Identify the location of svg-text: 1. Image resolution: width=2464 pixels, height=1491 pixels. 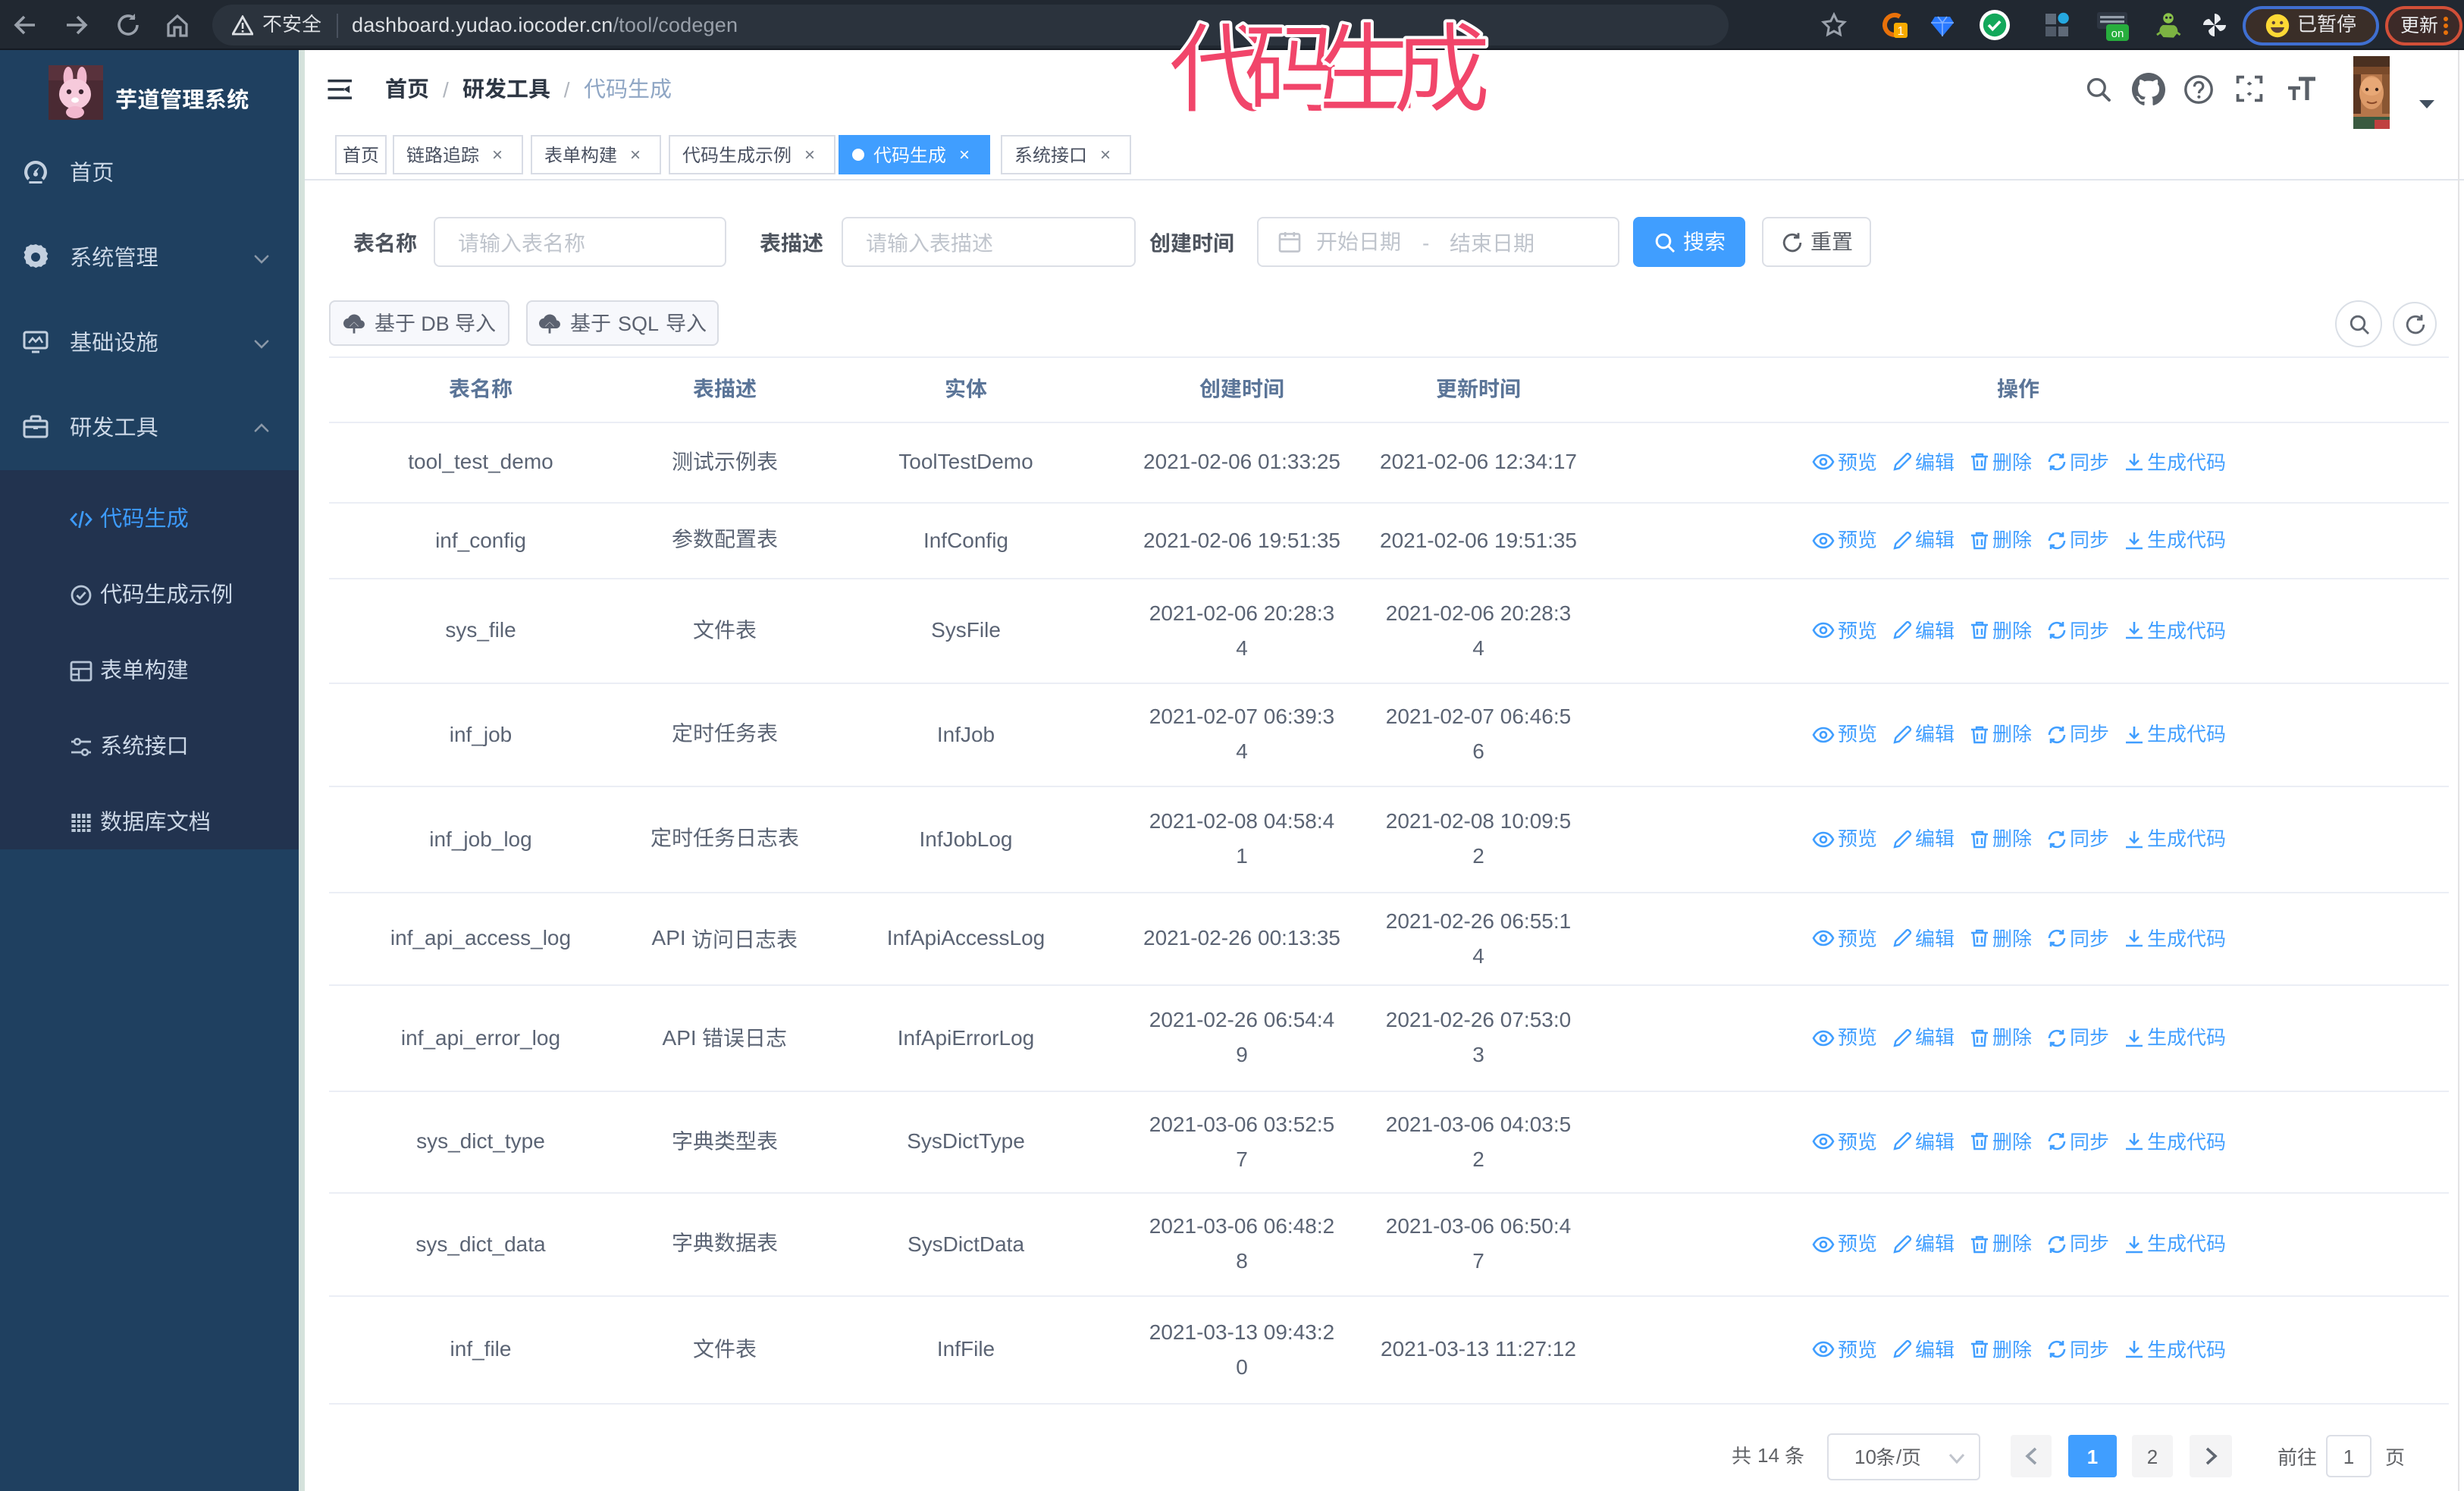
(1900, 31).